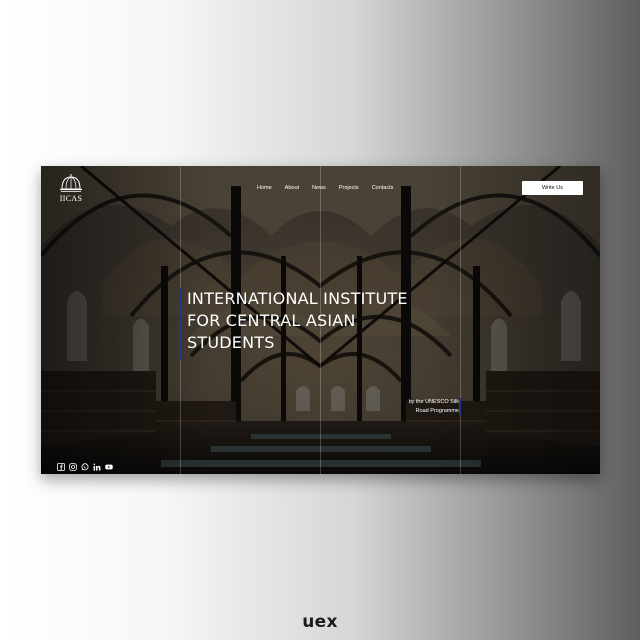 The image size is (640, 640). Describe the element at coordinates (97, 464) in the screenshot. I see `linkedin-icon` at that location.